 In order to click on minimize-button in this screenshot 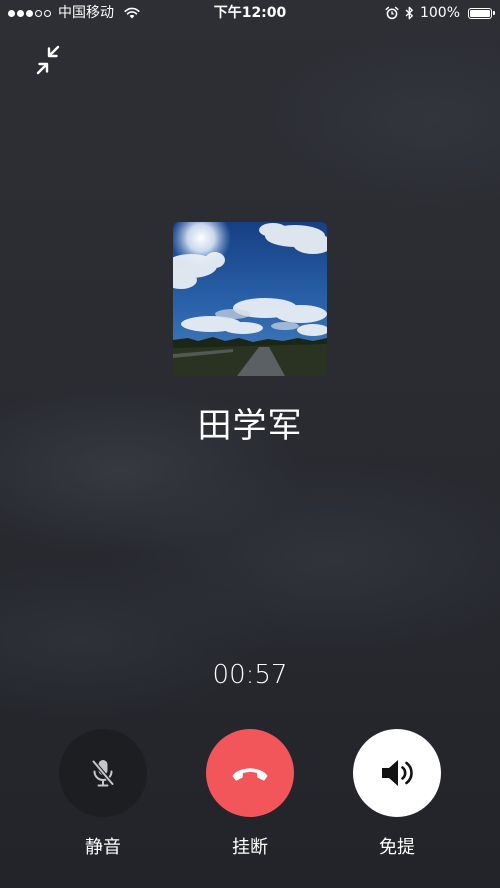, I will do `click(48, 60)`.